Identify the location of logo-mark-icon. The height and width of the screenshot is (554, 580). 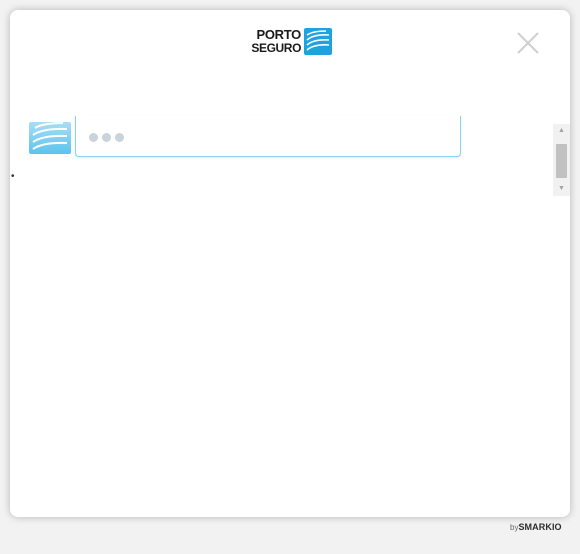
(318, 41).